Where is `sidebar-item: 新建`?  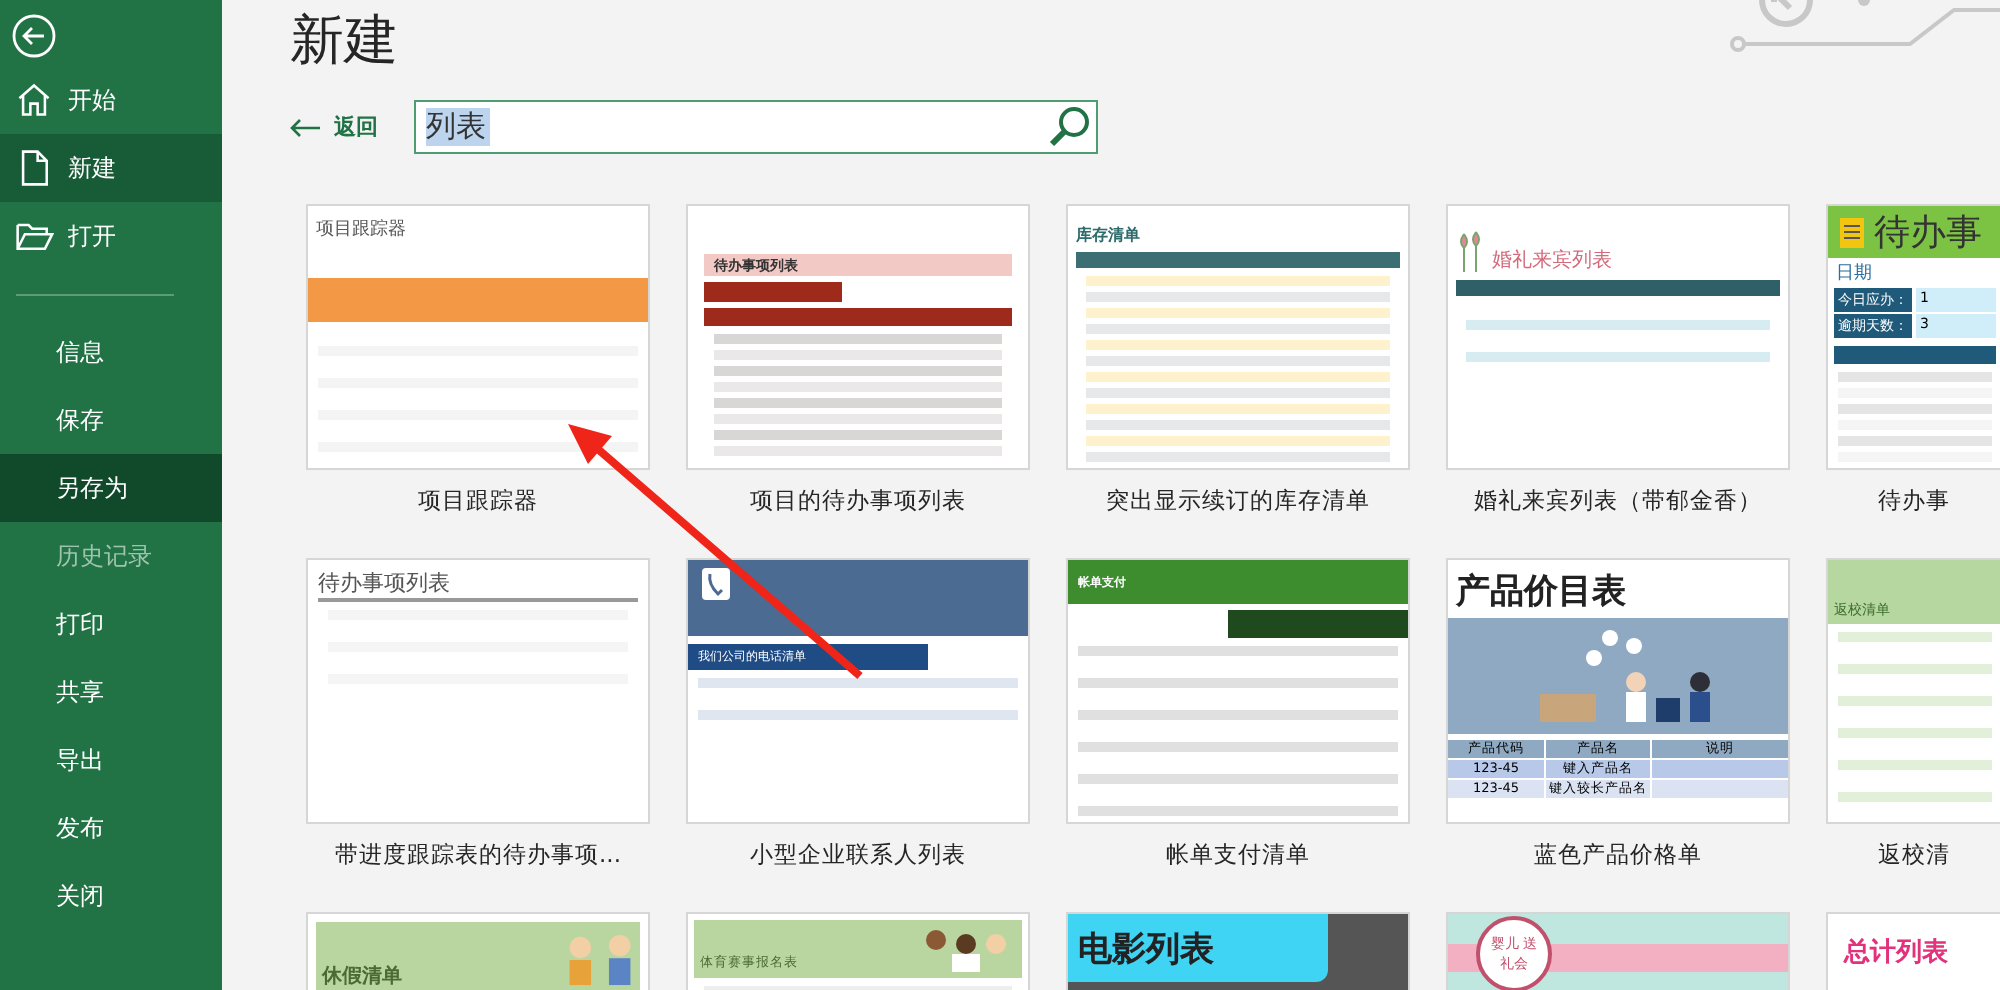 sidebar-item: 新建 is located at coordinates (111, 168).